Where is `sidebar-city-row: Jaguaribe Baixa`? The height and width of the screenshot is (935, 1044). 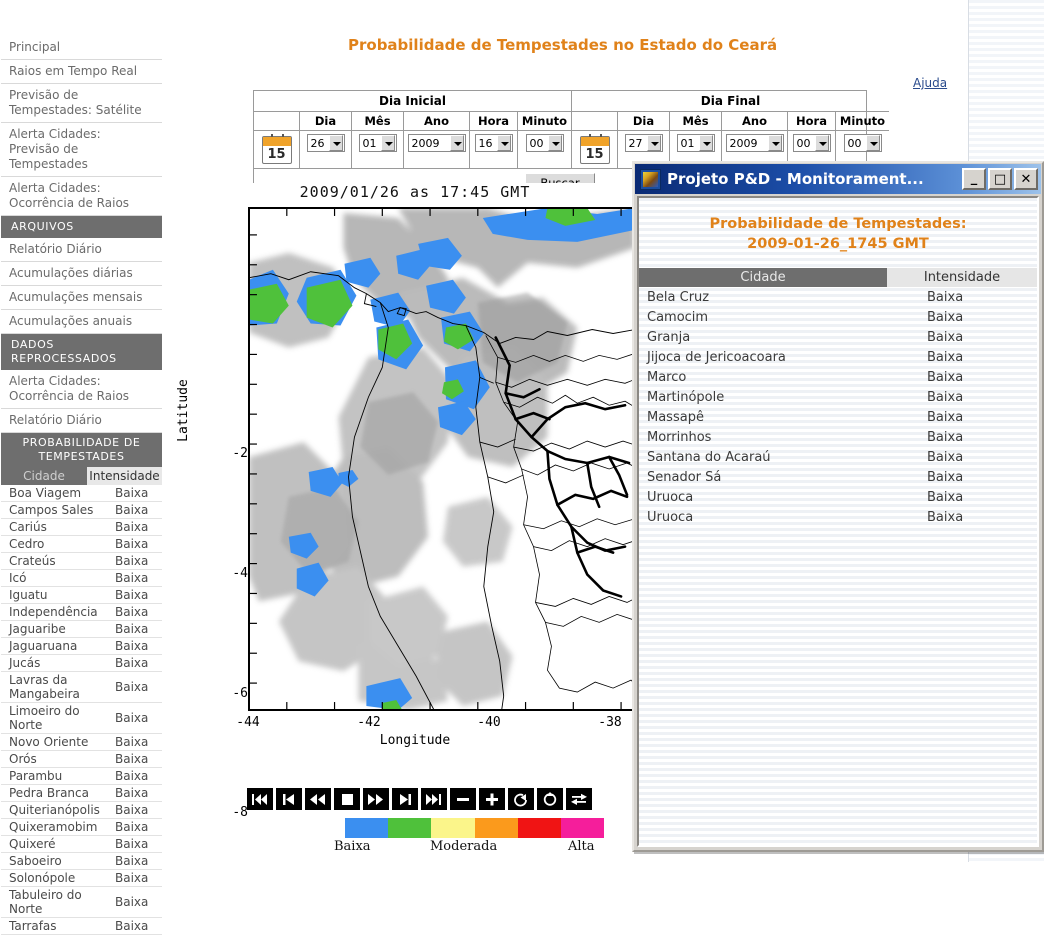 sidebar-city-row: Jaguaribe Baixa is located at coordinates (81, 629).